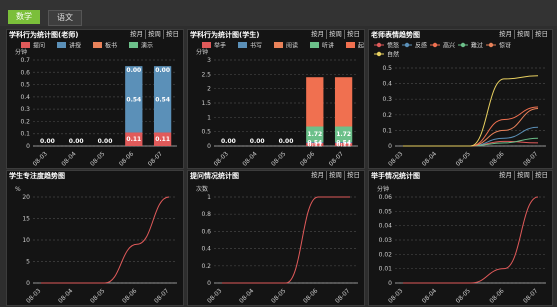  What do you see at coordinates (386, 197) in the screenshot?
I see `y-tick-label: 0.06` at bounding box center [386, 197].